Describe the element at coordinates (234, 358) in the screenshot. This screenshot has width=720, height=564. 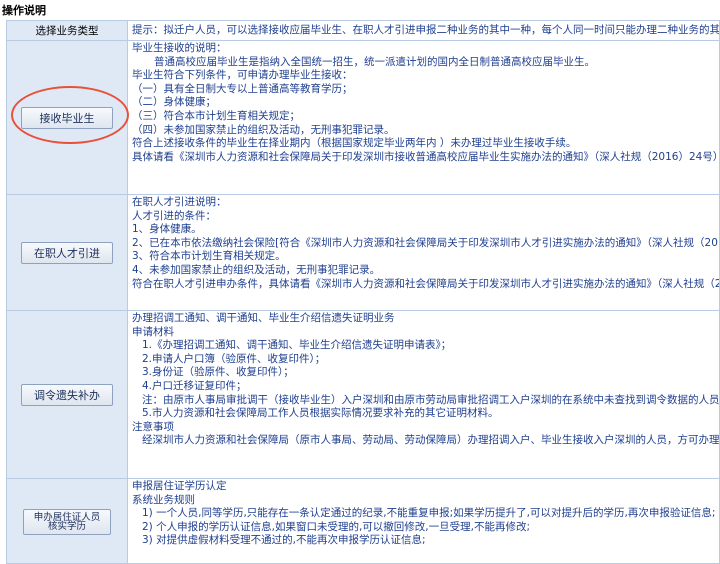
I see `text-line: 2.申请人户口簿（验原件、收复印件）；` at that location.